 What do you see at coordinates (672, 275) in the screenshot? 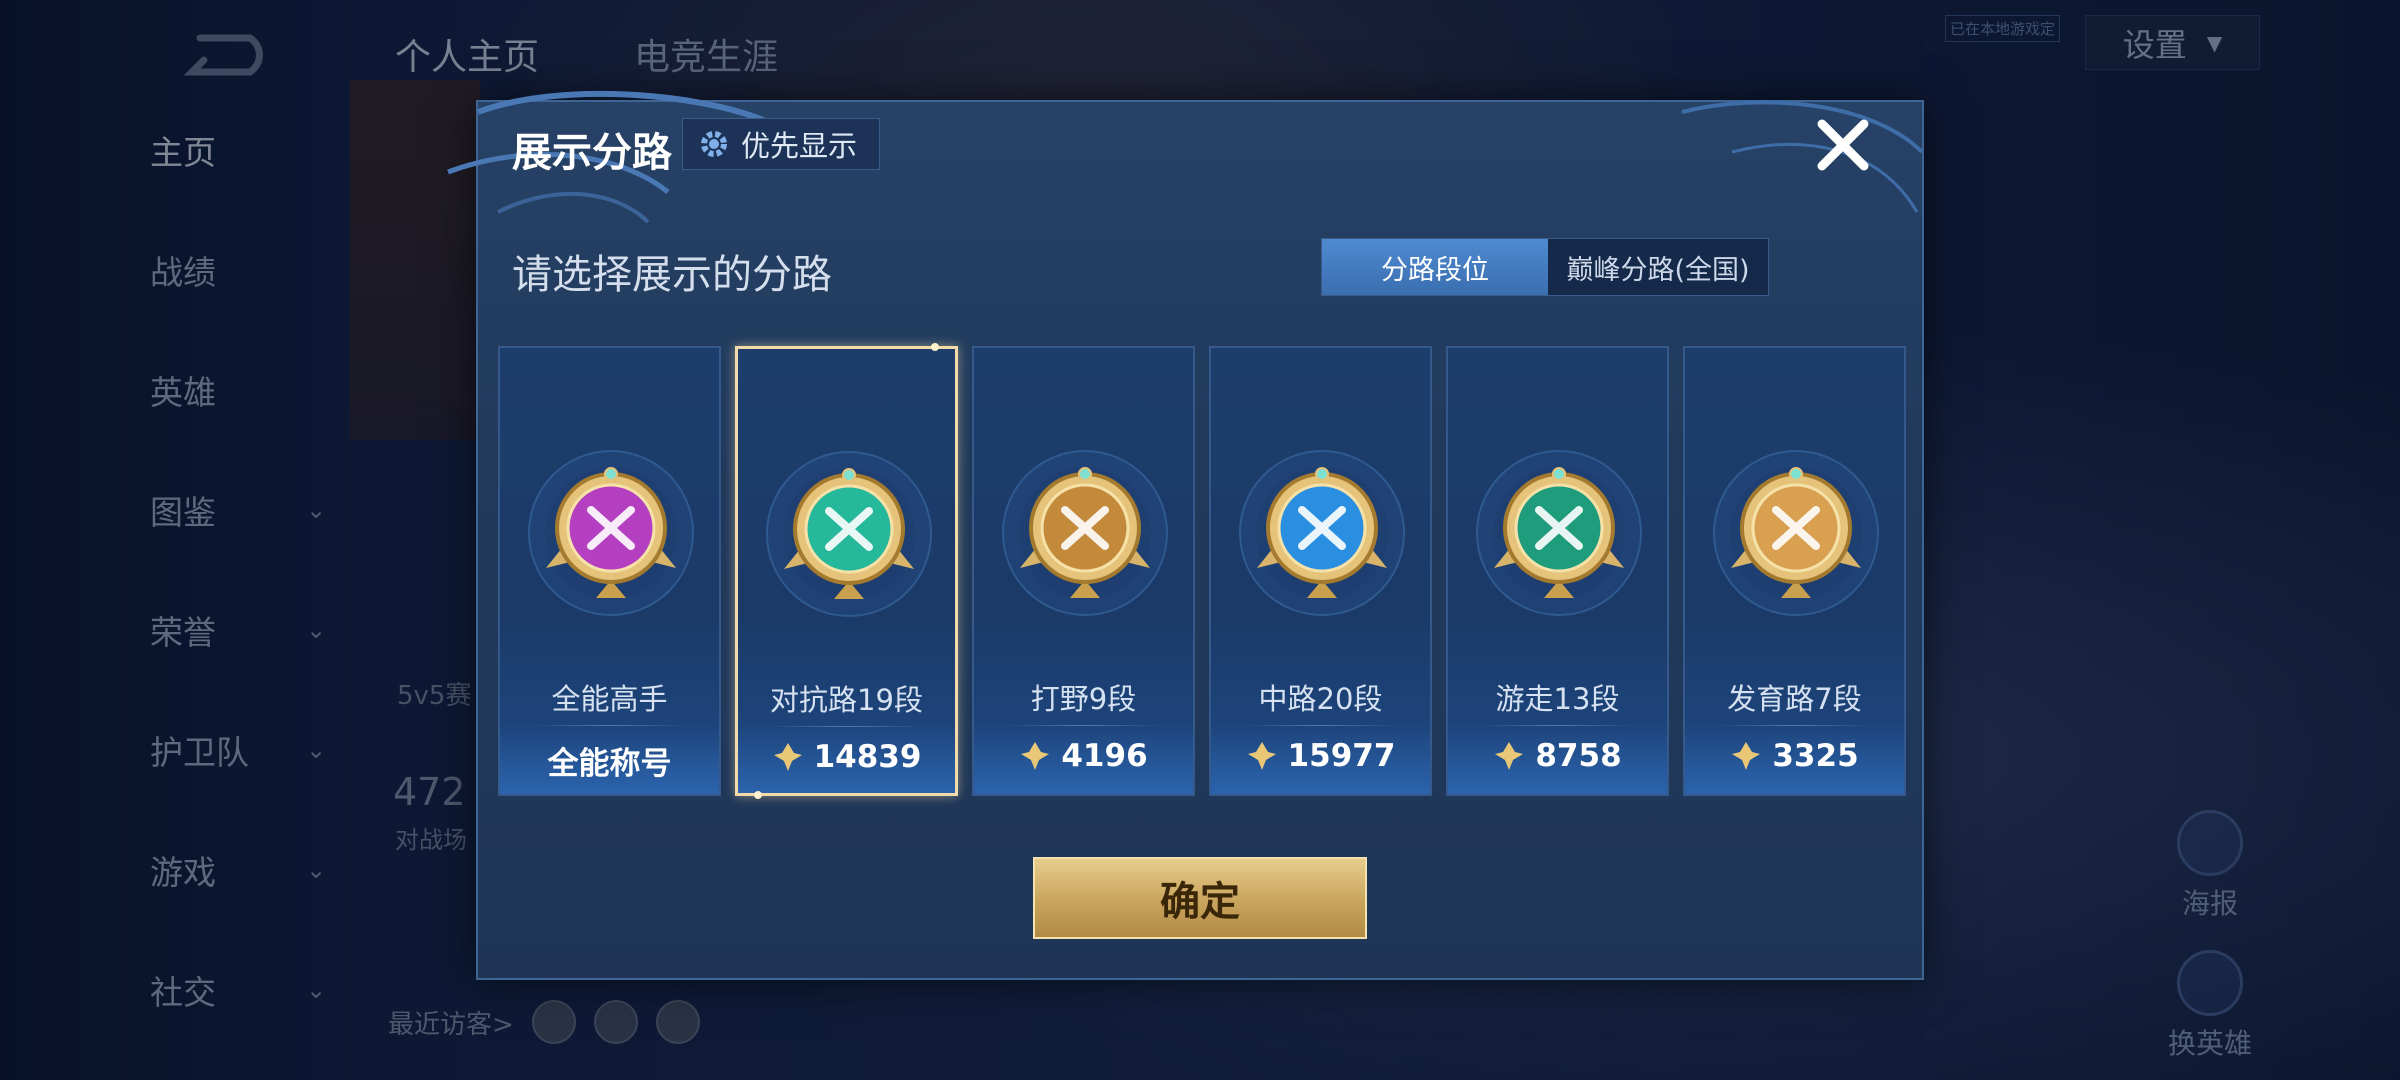
I see `modal-subtitle: 请选择展示的分路` at bounding box center [672, 275].